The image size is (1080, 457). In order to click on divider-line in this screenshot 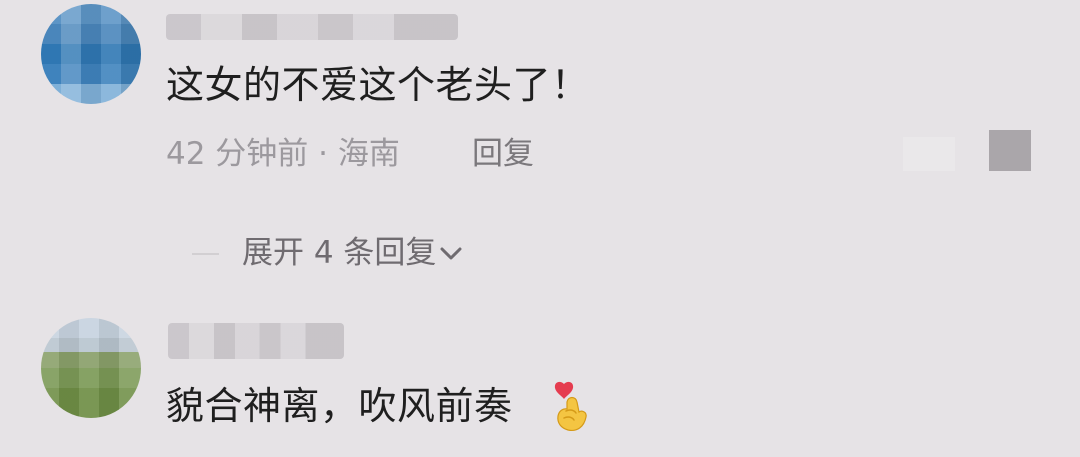, I will do `click(205, 254)`.